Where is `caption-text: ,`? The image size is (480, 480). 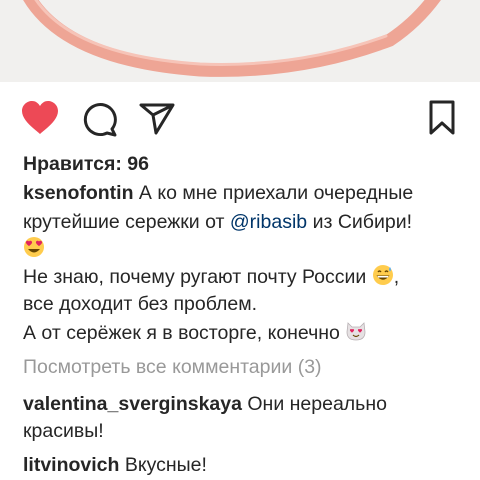 caption-text: , is located at coordinates (396, 277).